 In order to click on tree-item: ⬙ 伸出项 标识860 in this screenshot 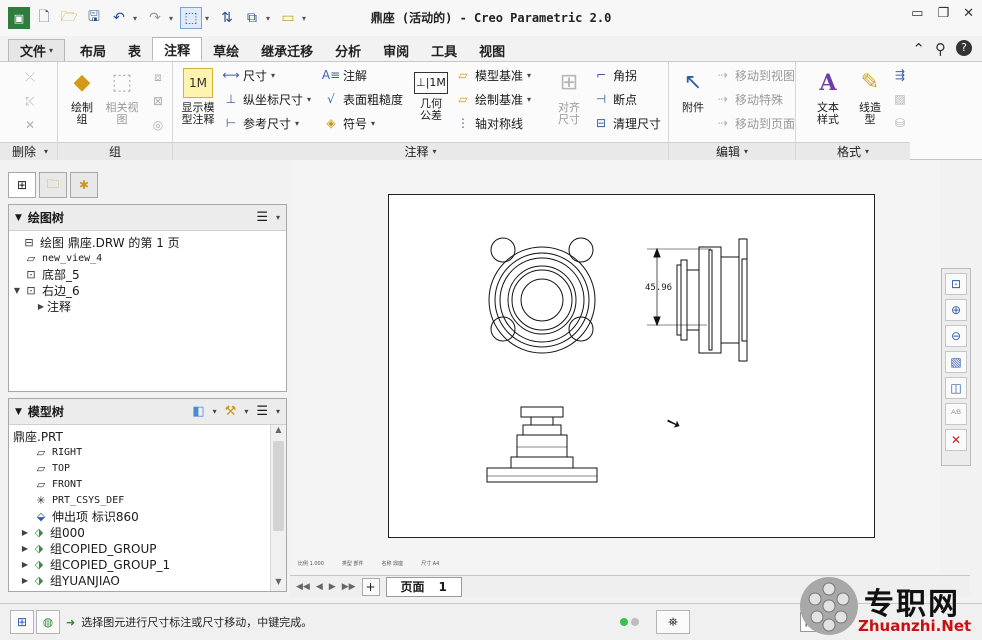, I will do `click(147, 516)`.